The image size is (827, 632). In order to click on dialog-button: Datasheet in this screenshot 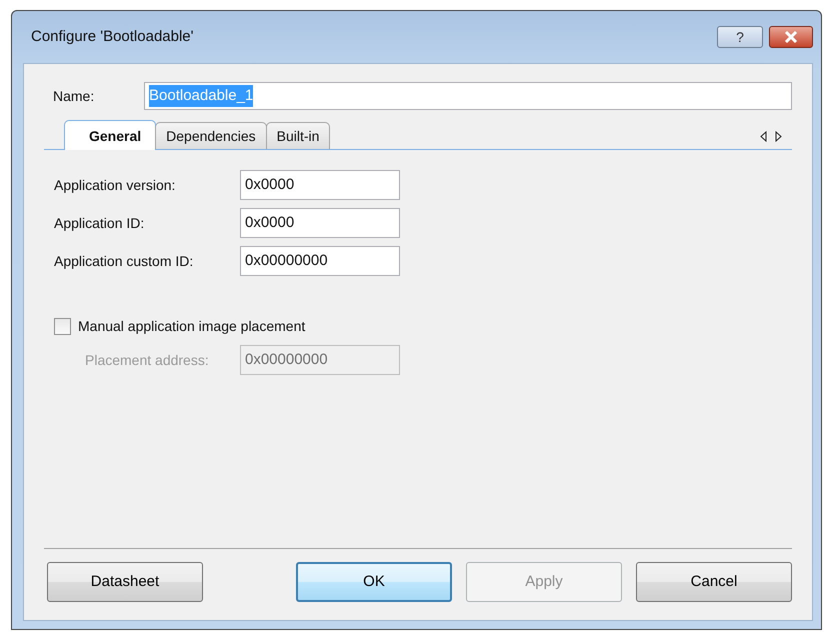, I will do `click(125, 582)`.